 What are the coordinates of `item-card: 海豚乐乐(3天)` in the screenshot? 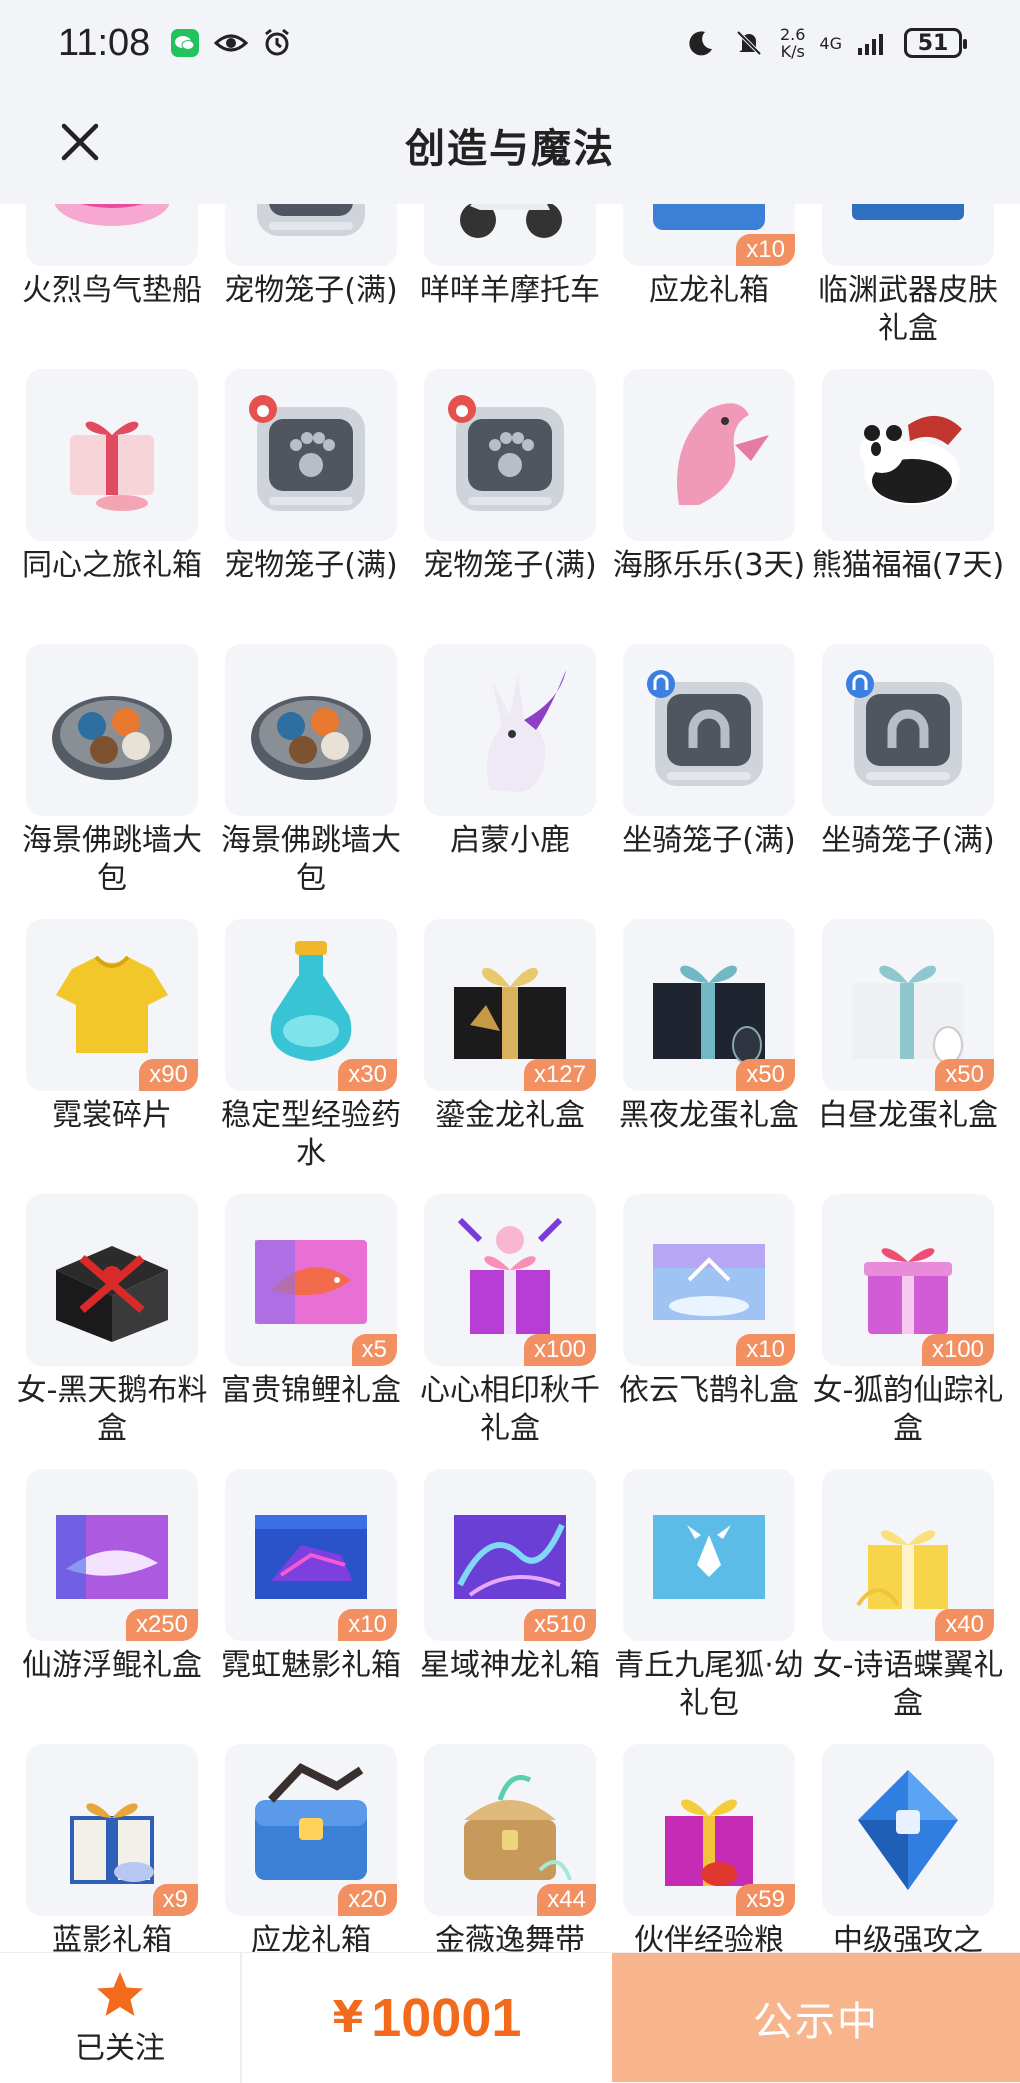 It's located at (709, 506).